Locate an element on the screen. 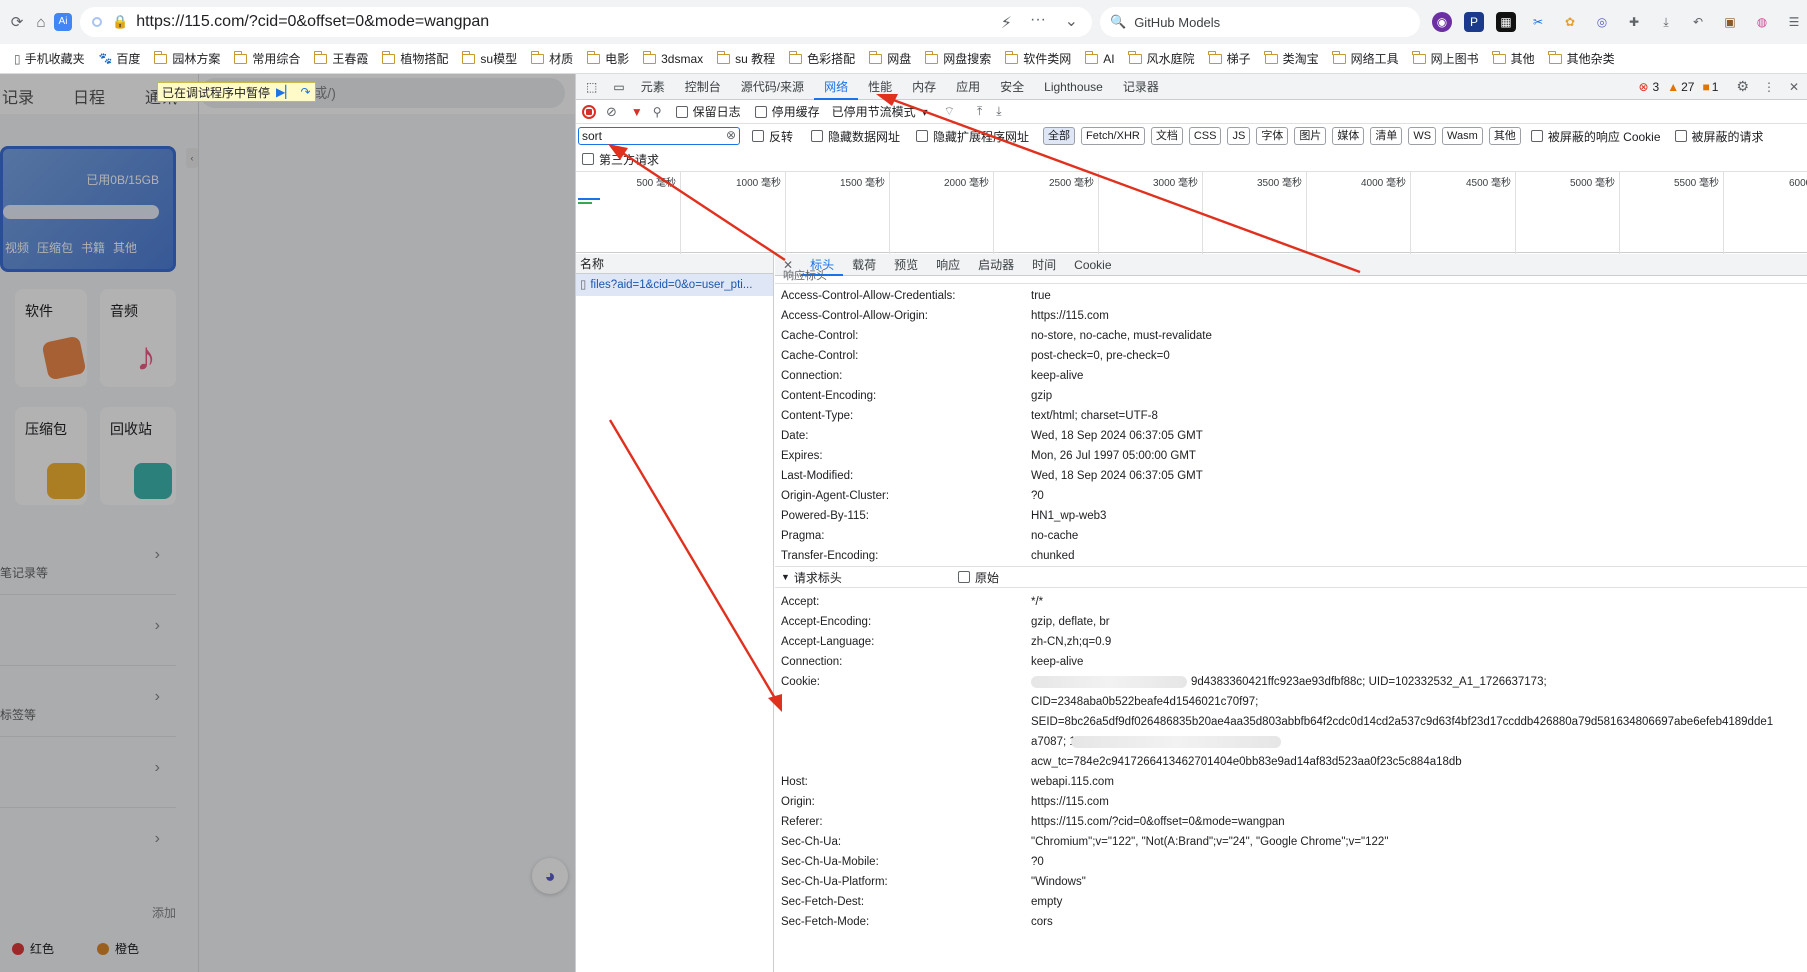 This screenshot has width=1807, height=972. paused-banner-top: 已在调试程序中暂停 ▶▏ ↷ is located at coordinates (236, 92).